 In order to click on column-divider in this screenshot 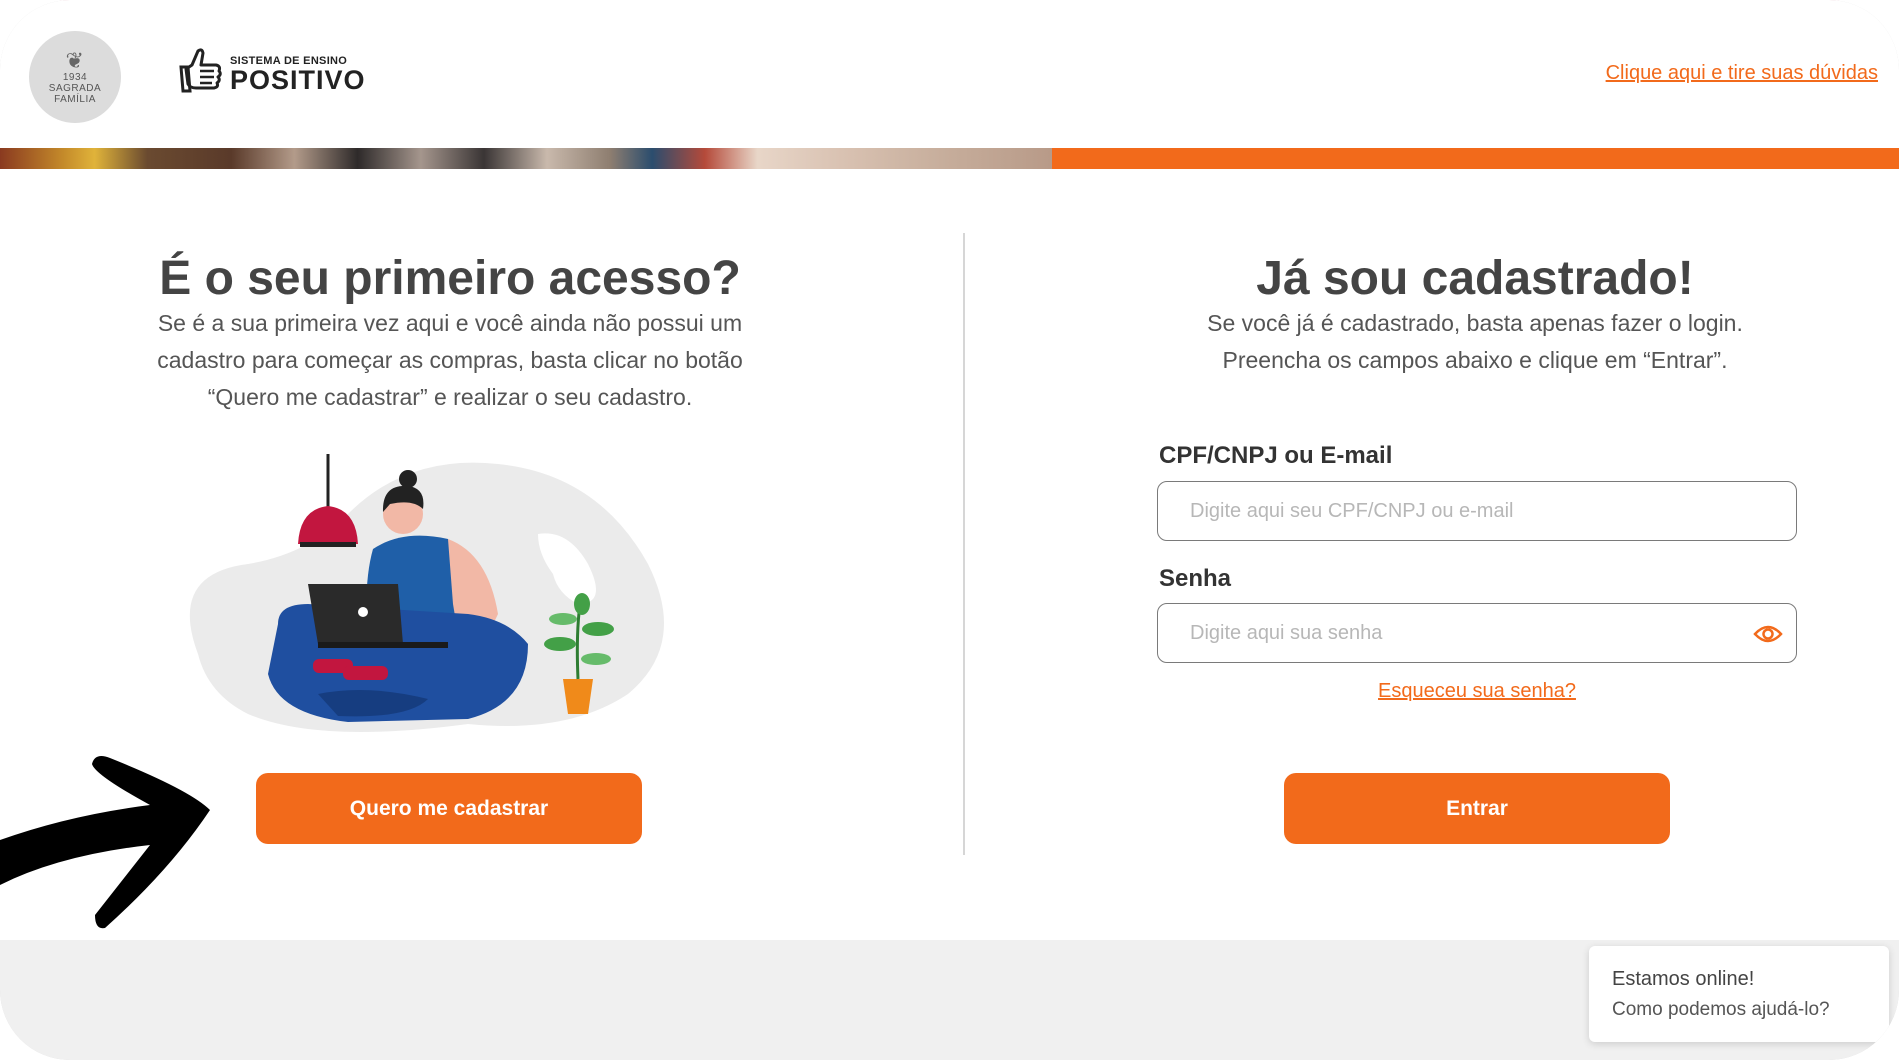, I will do `click(964, 544)`.